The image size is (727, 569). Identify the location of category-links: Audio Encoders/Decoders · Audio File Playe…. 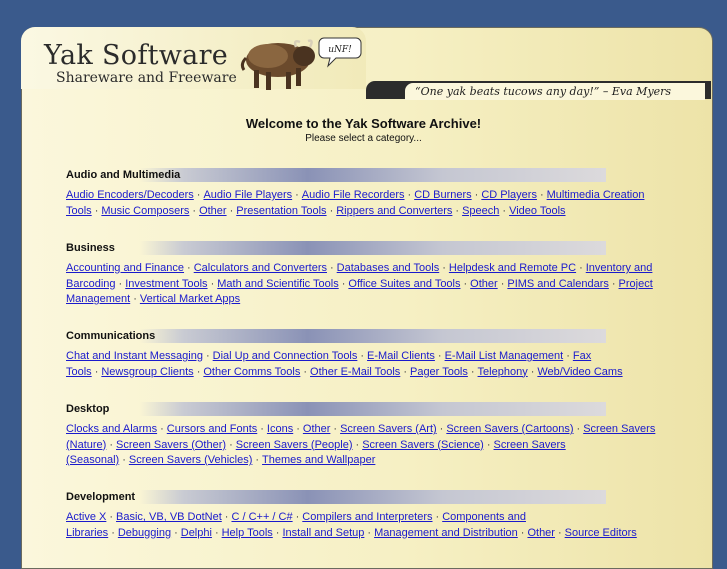
(363, 203).